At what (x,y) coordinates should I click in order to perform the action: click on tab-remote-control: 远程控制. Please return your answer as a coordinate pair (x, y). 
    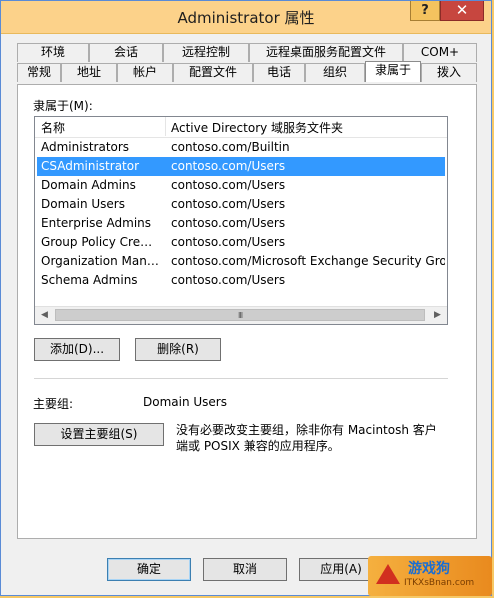
    Looking at the image, I should click on (206, 52).